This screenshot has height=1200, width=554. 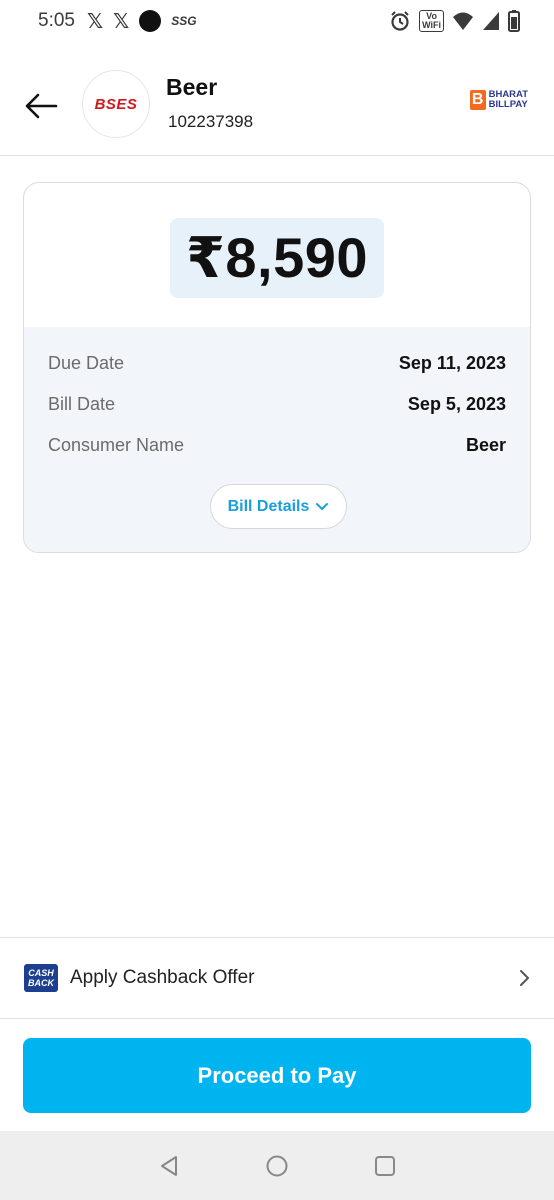 I want to click on status-time: 5:05, so click(x=56, y=20).